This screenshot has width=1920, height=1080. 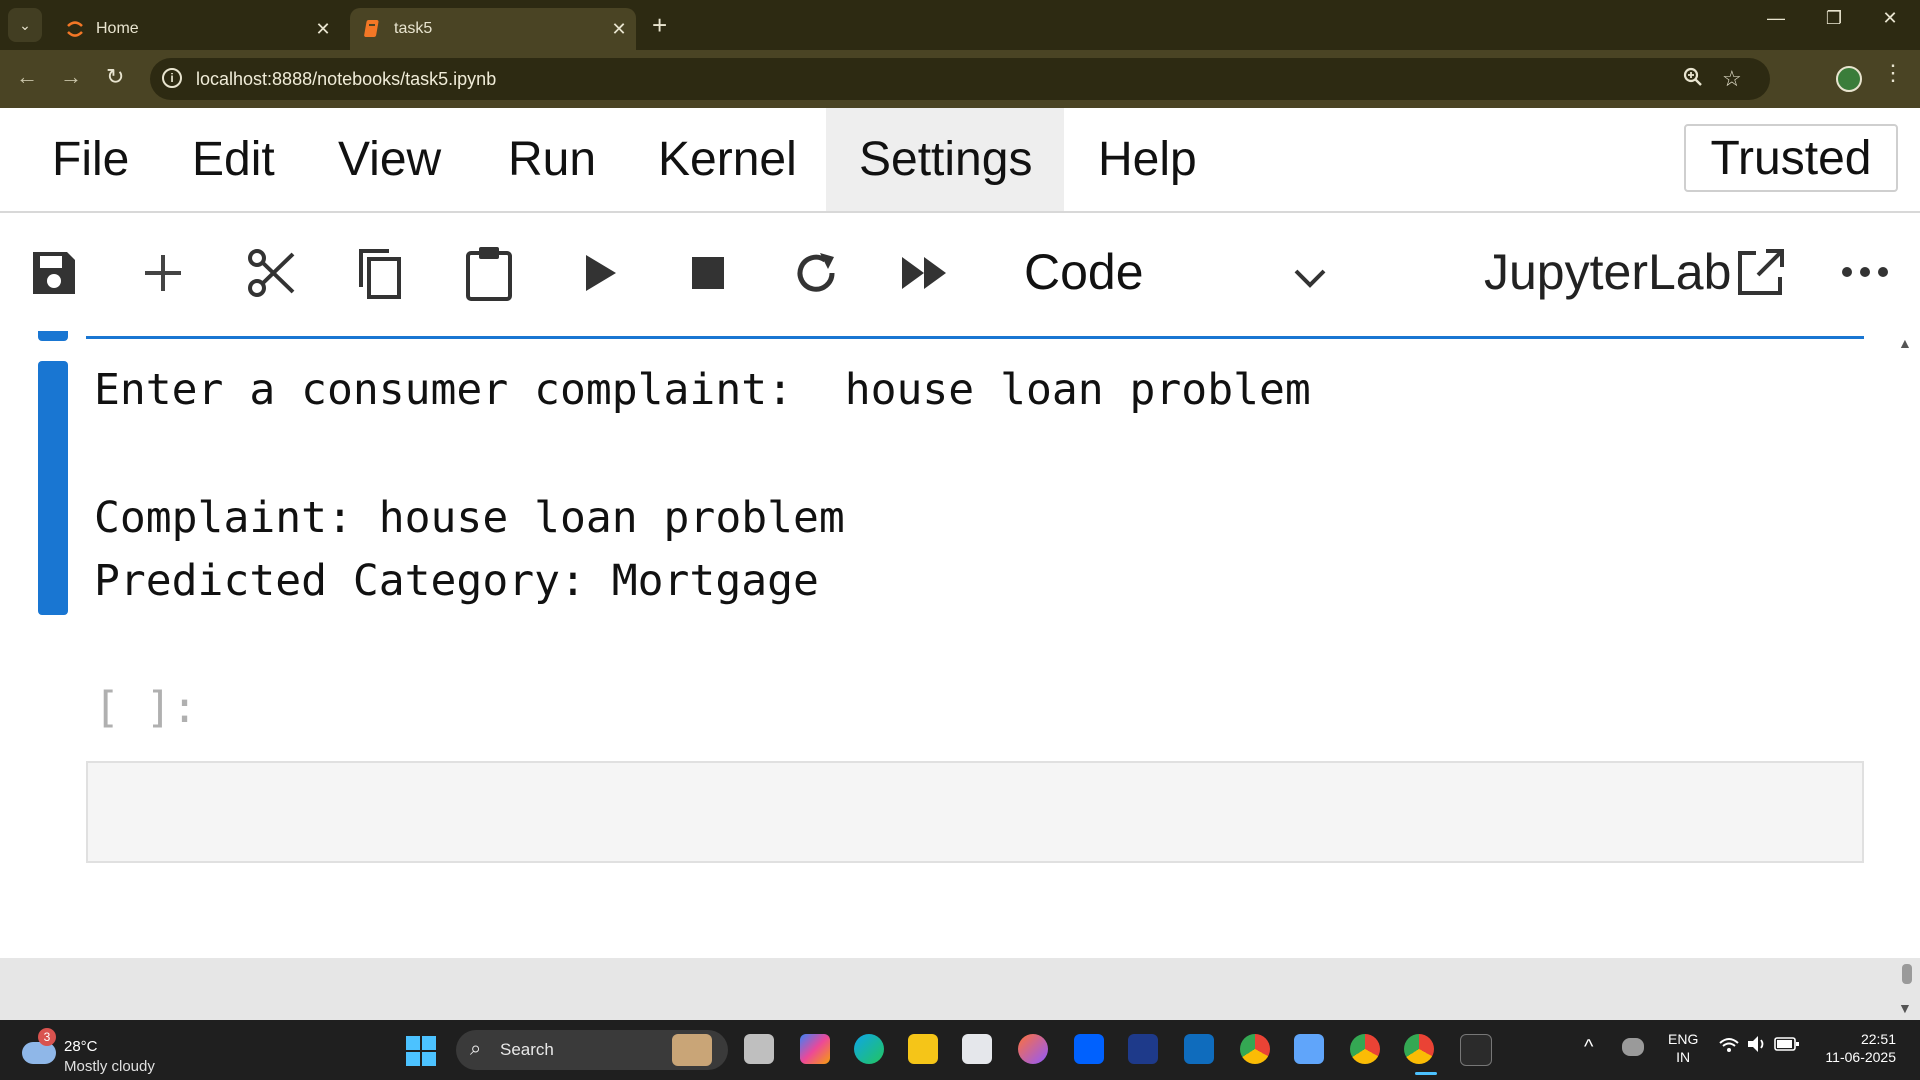 I want to click on forward-icon: →, so click(x=71, y=77).